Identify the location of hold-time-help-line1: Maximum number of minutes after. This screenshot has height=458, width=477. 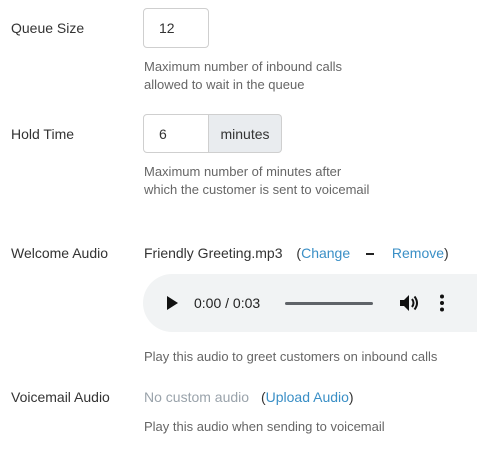
(243, 171).